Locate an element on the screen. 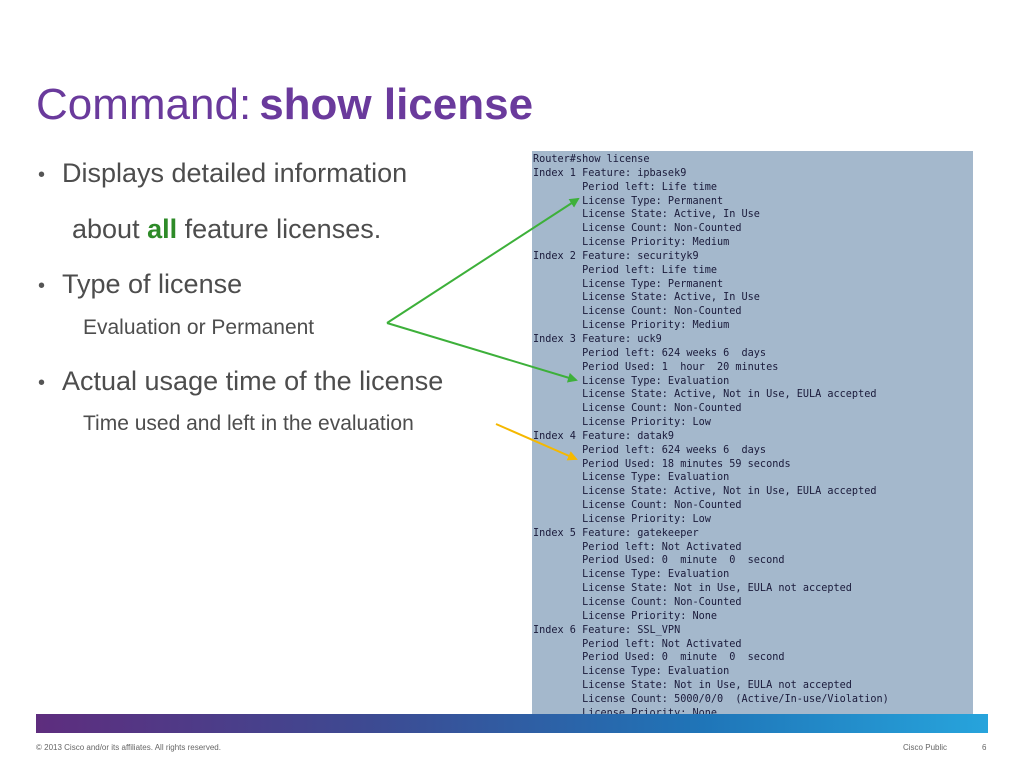  footer-gradient-bar is located at coordinates (512, 723).